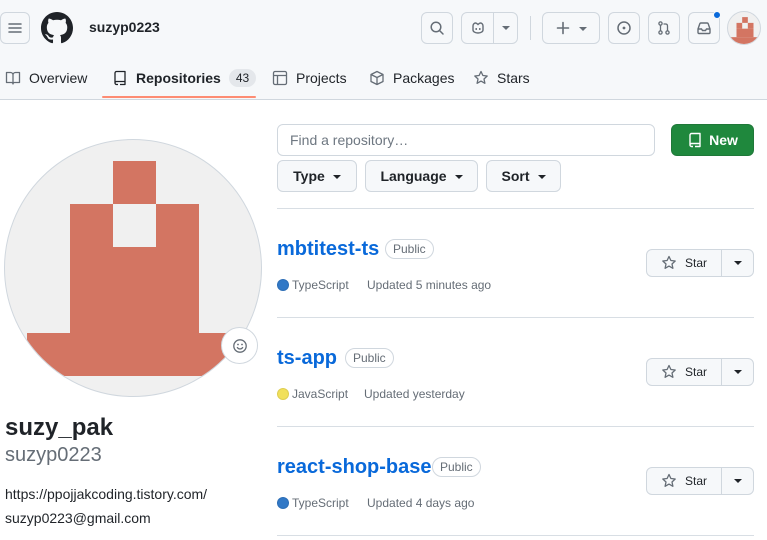  Describe the element at coordinates (513, 77) in the screenshot. I see `tab-stars-label: Stars` at that location.